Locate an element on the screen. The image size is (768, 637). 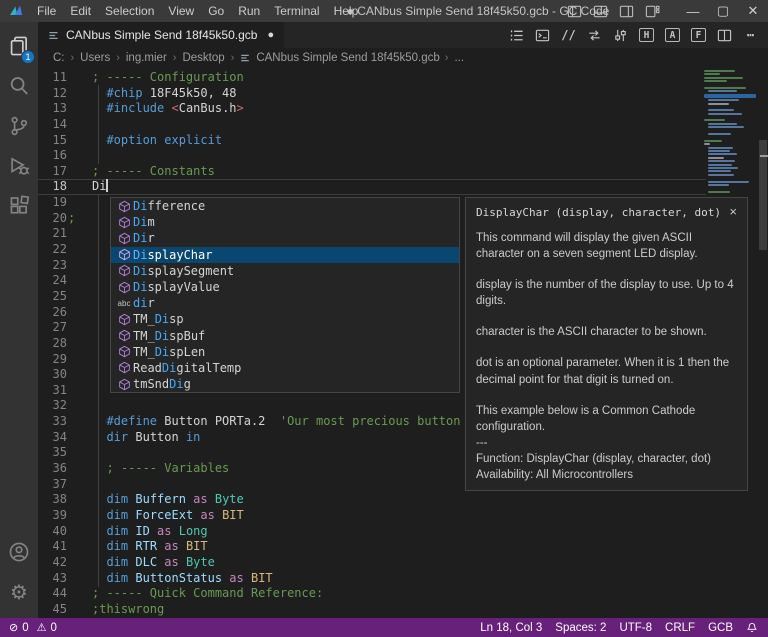
outline-list-icon is located at coordinates (516, 35).